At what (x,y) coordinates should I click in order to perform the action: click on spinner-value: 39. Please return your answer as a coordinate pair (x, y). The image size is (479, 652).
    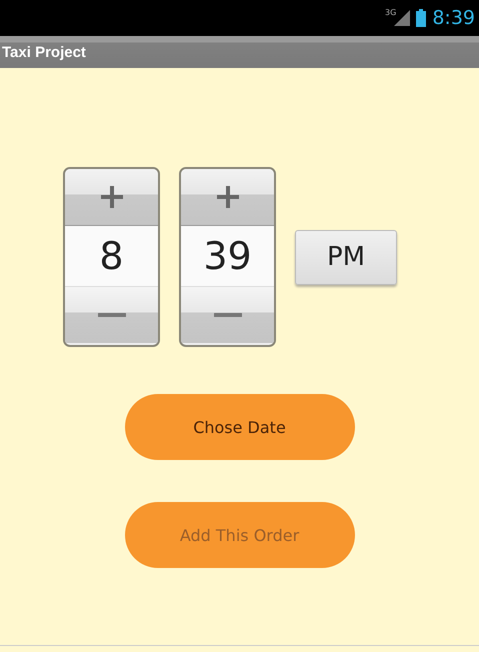
    Looking at the image, I should click on (227, 256).